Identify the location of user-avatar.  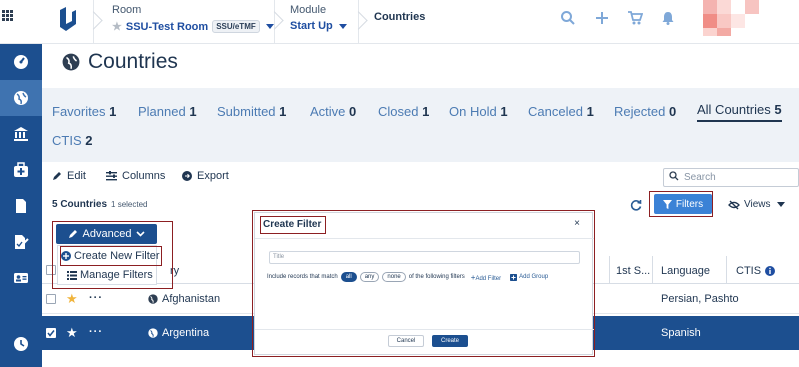
(732, 18).